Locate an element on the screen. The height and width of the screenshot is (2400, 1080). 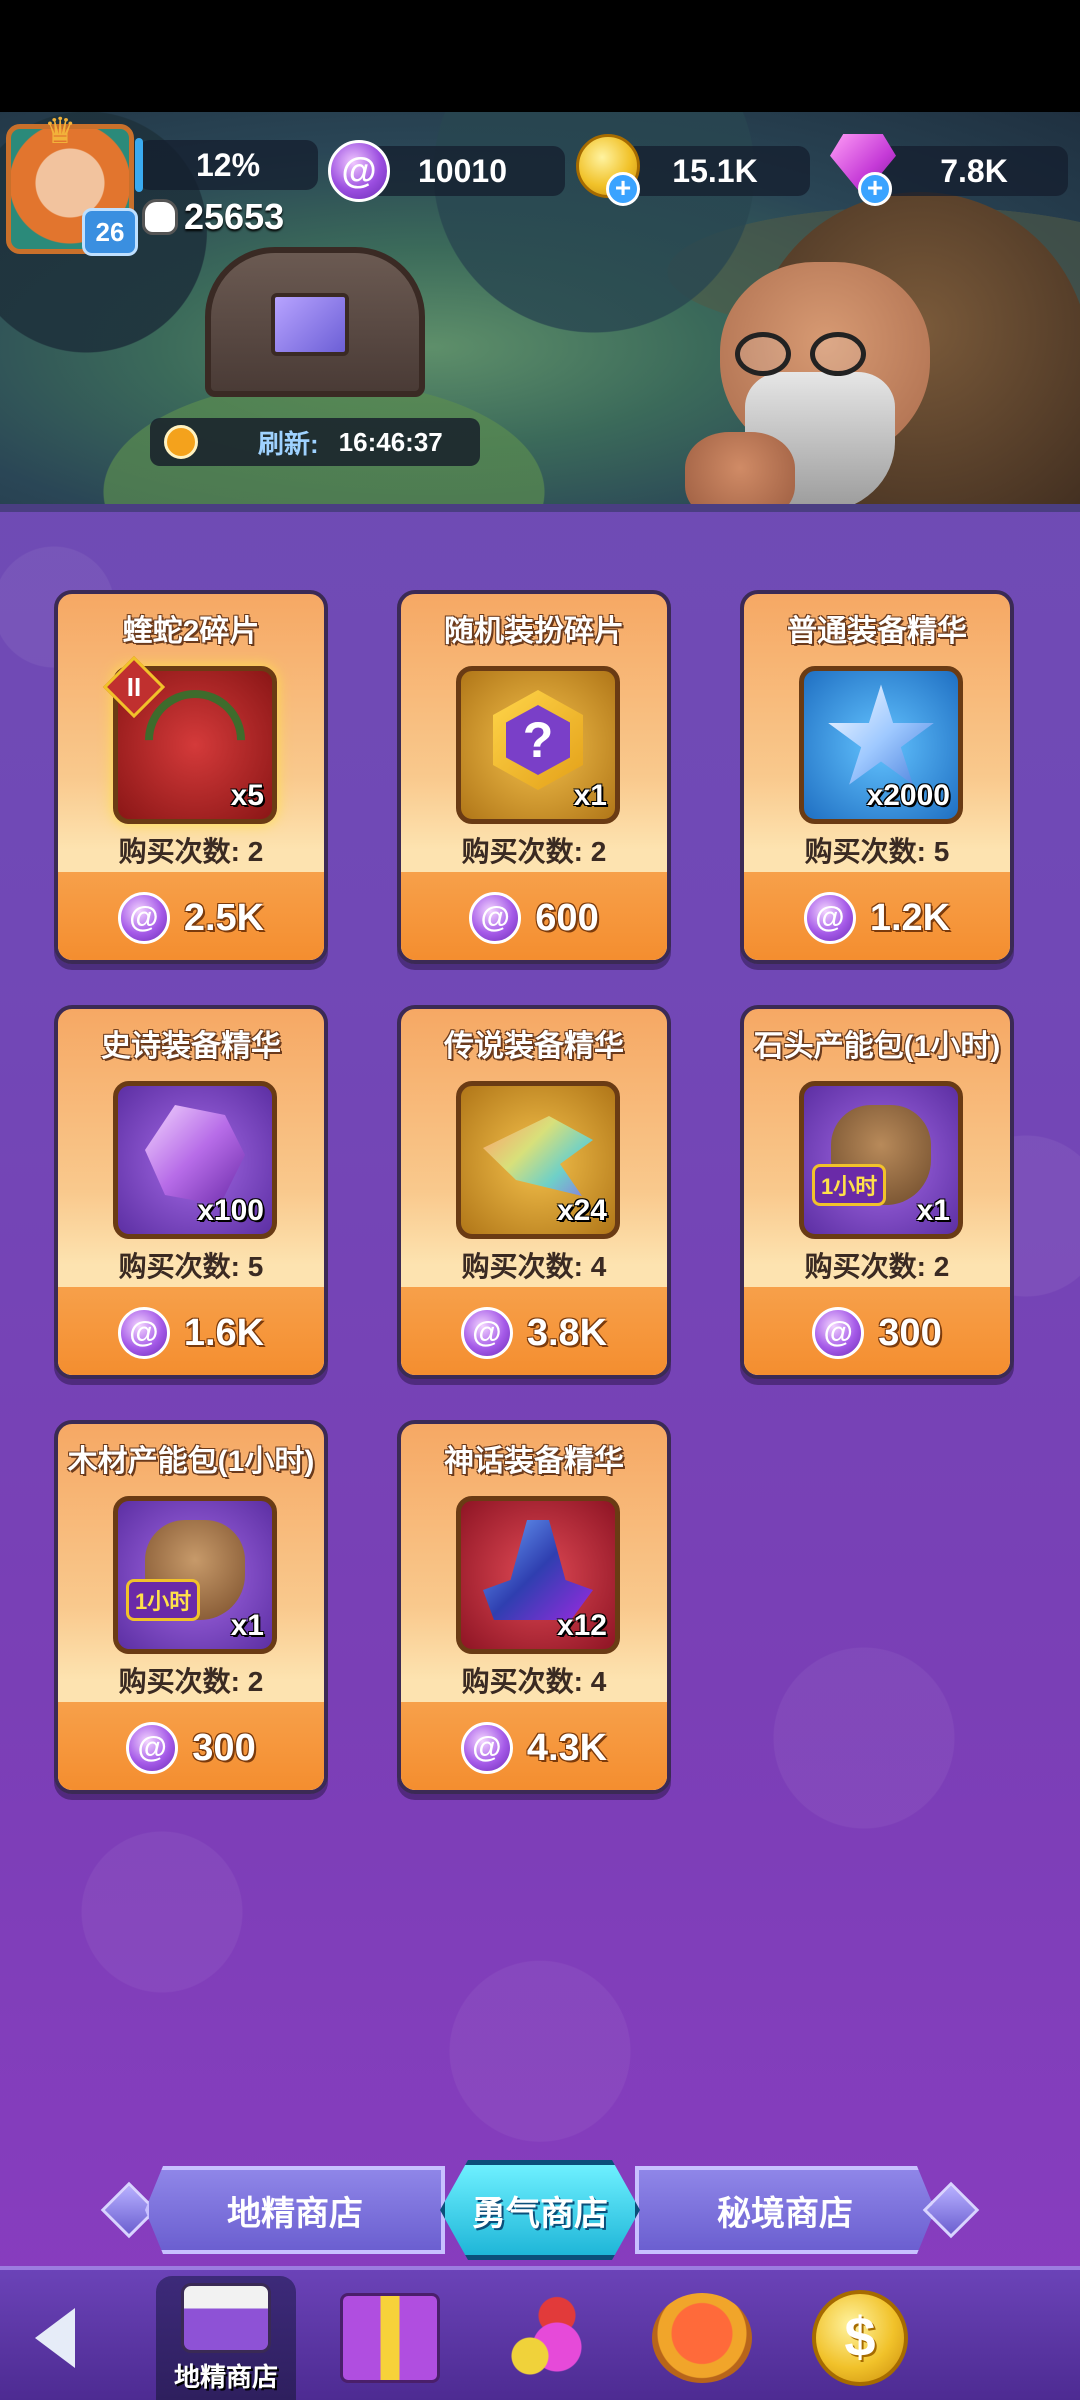
back-arrow-icon is located at coordinates (80, 2338).